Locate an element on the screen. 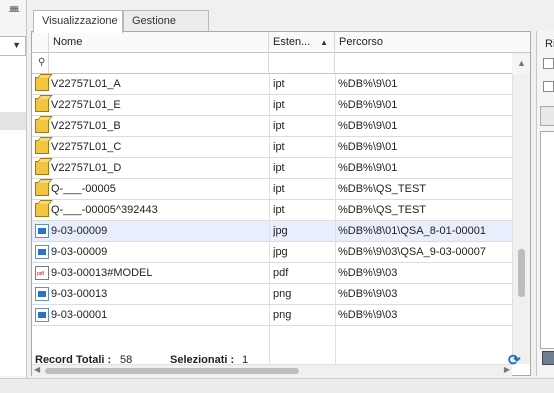 The image size is (554, 393). selected-value: 1 is located at coordinates (245, 360).